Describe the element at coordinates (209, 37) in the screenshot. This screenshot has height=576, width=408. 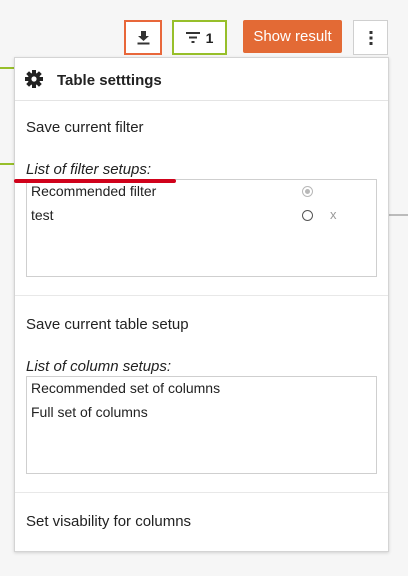
I see `filter-count: 1` at that location.